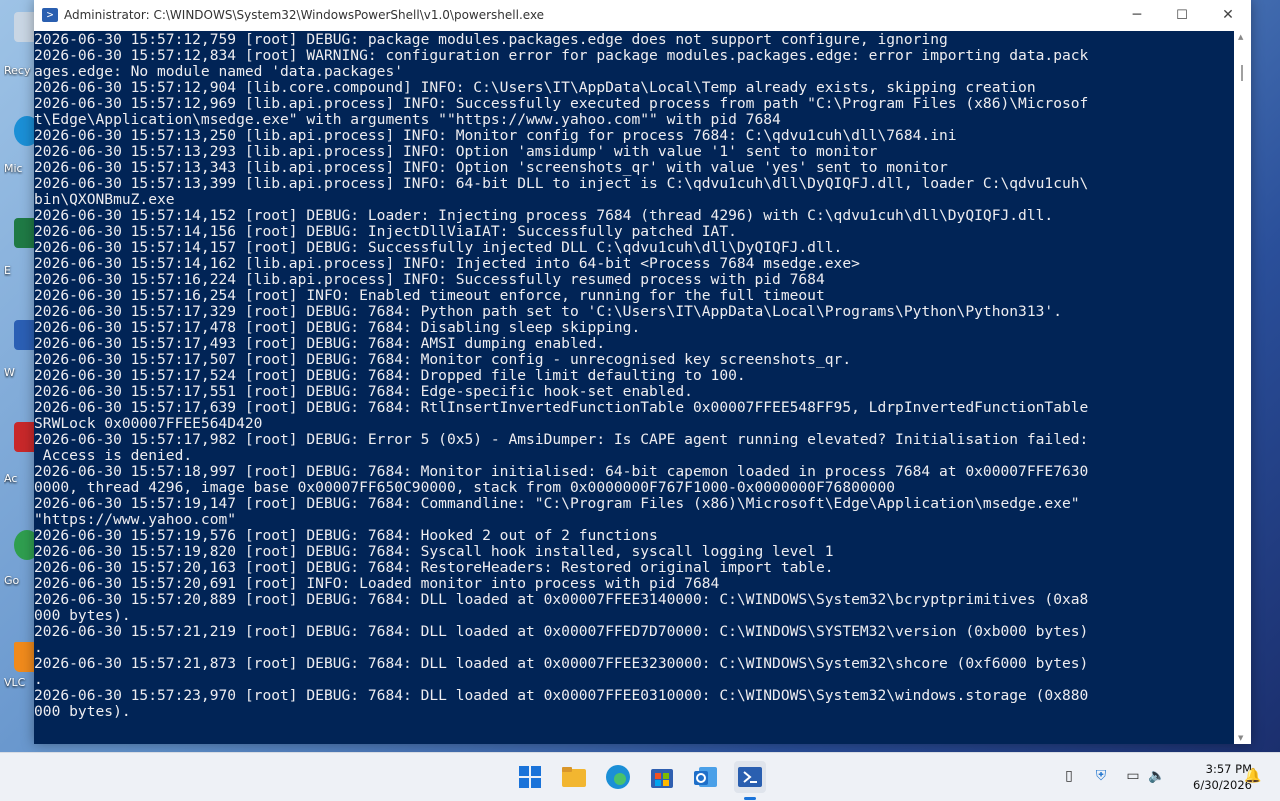  Describe the element at coordinates (1069, 776) in the screenshot. I see `usb-icon: ▯` at that location.